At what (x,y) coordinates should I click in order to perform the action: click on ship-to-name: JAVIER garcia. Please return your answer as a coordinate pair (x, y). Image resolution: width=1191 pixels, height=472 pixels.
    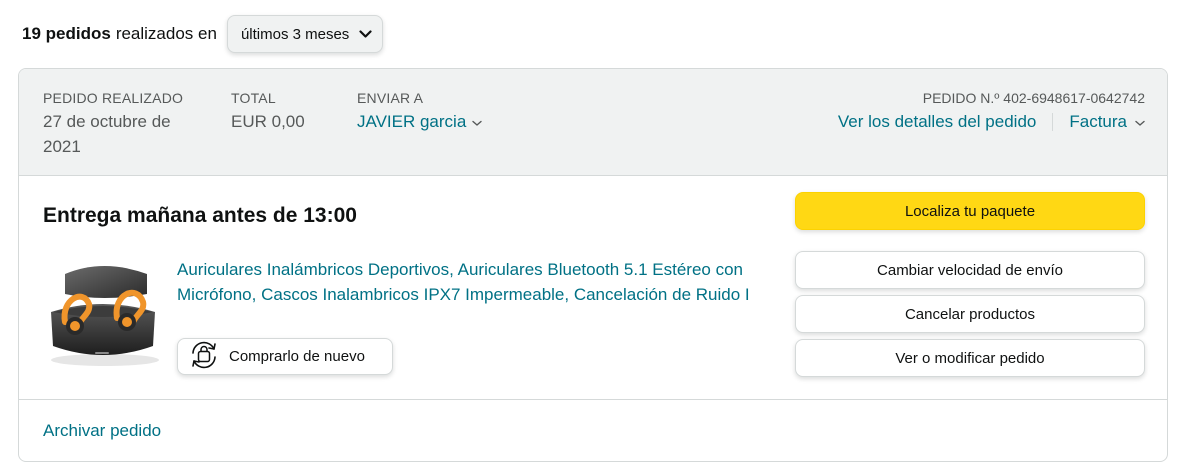
    Looking at the image, I should click on (412, 121).